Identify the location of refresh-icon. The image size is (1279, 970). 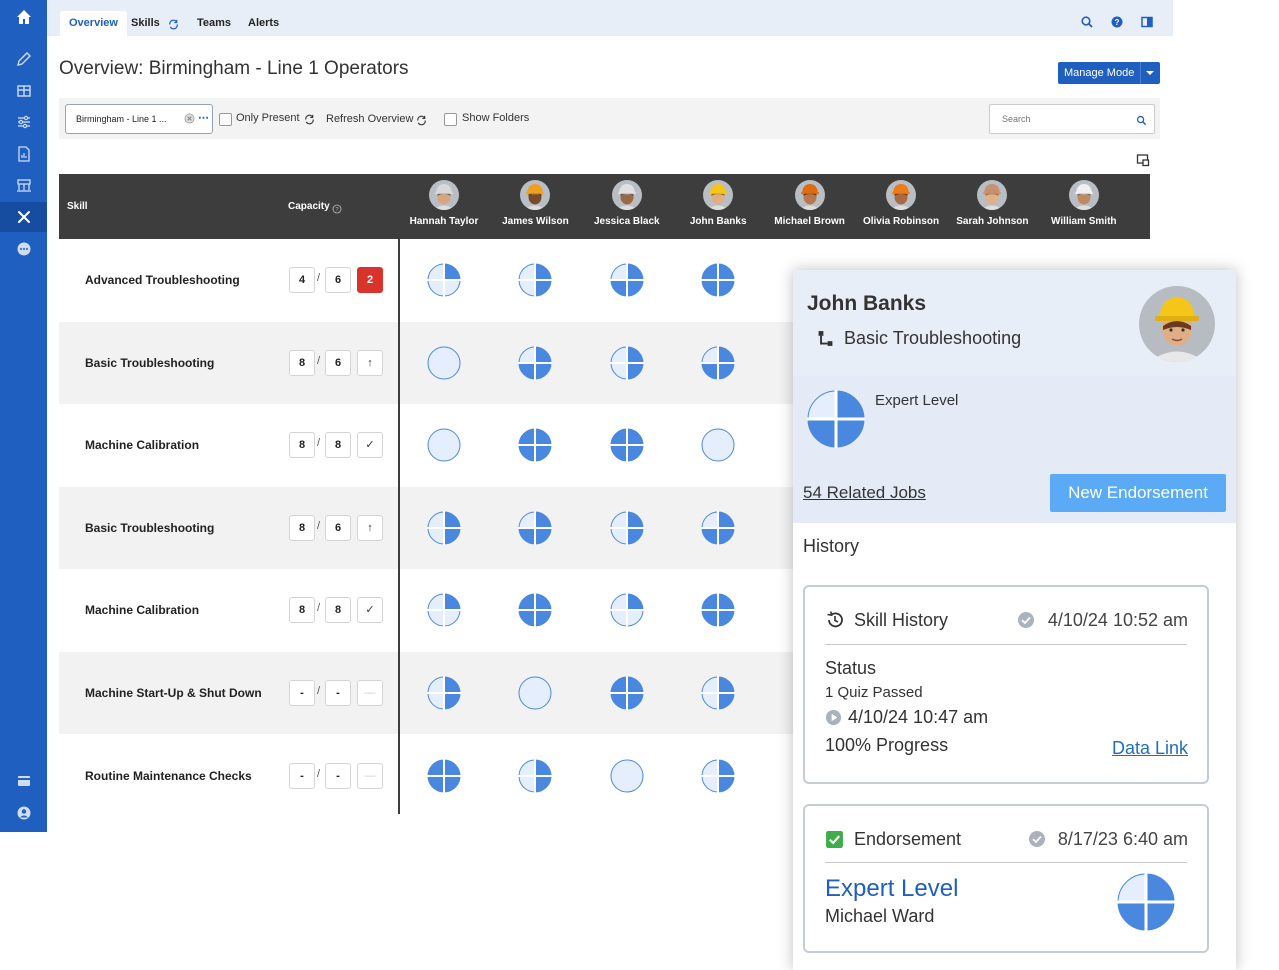
(421, 122).